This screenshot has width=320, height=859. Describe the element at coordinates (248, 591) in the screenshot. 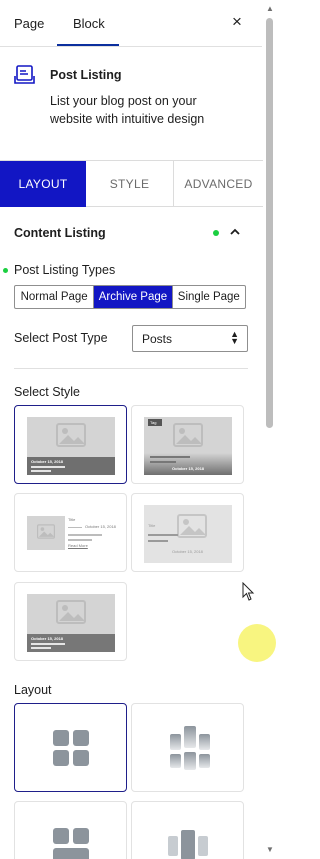

I see `mouse-pointer-icon` at that location.